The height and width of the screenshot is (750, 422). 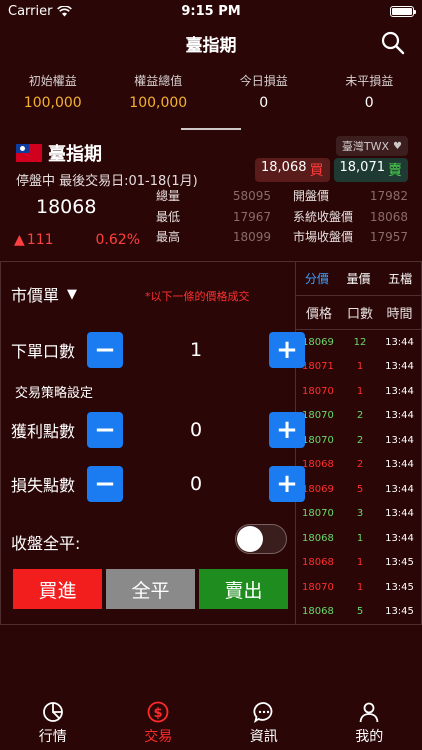 I want to click on stat-item: 最低 17967, so click(x=213, y=219).